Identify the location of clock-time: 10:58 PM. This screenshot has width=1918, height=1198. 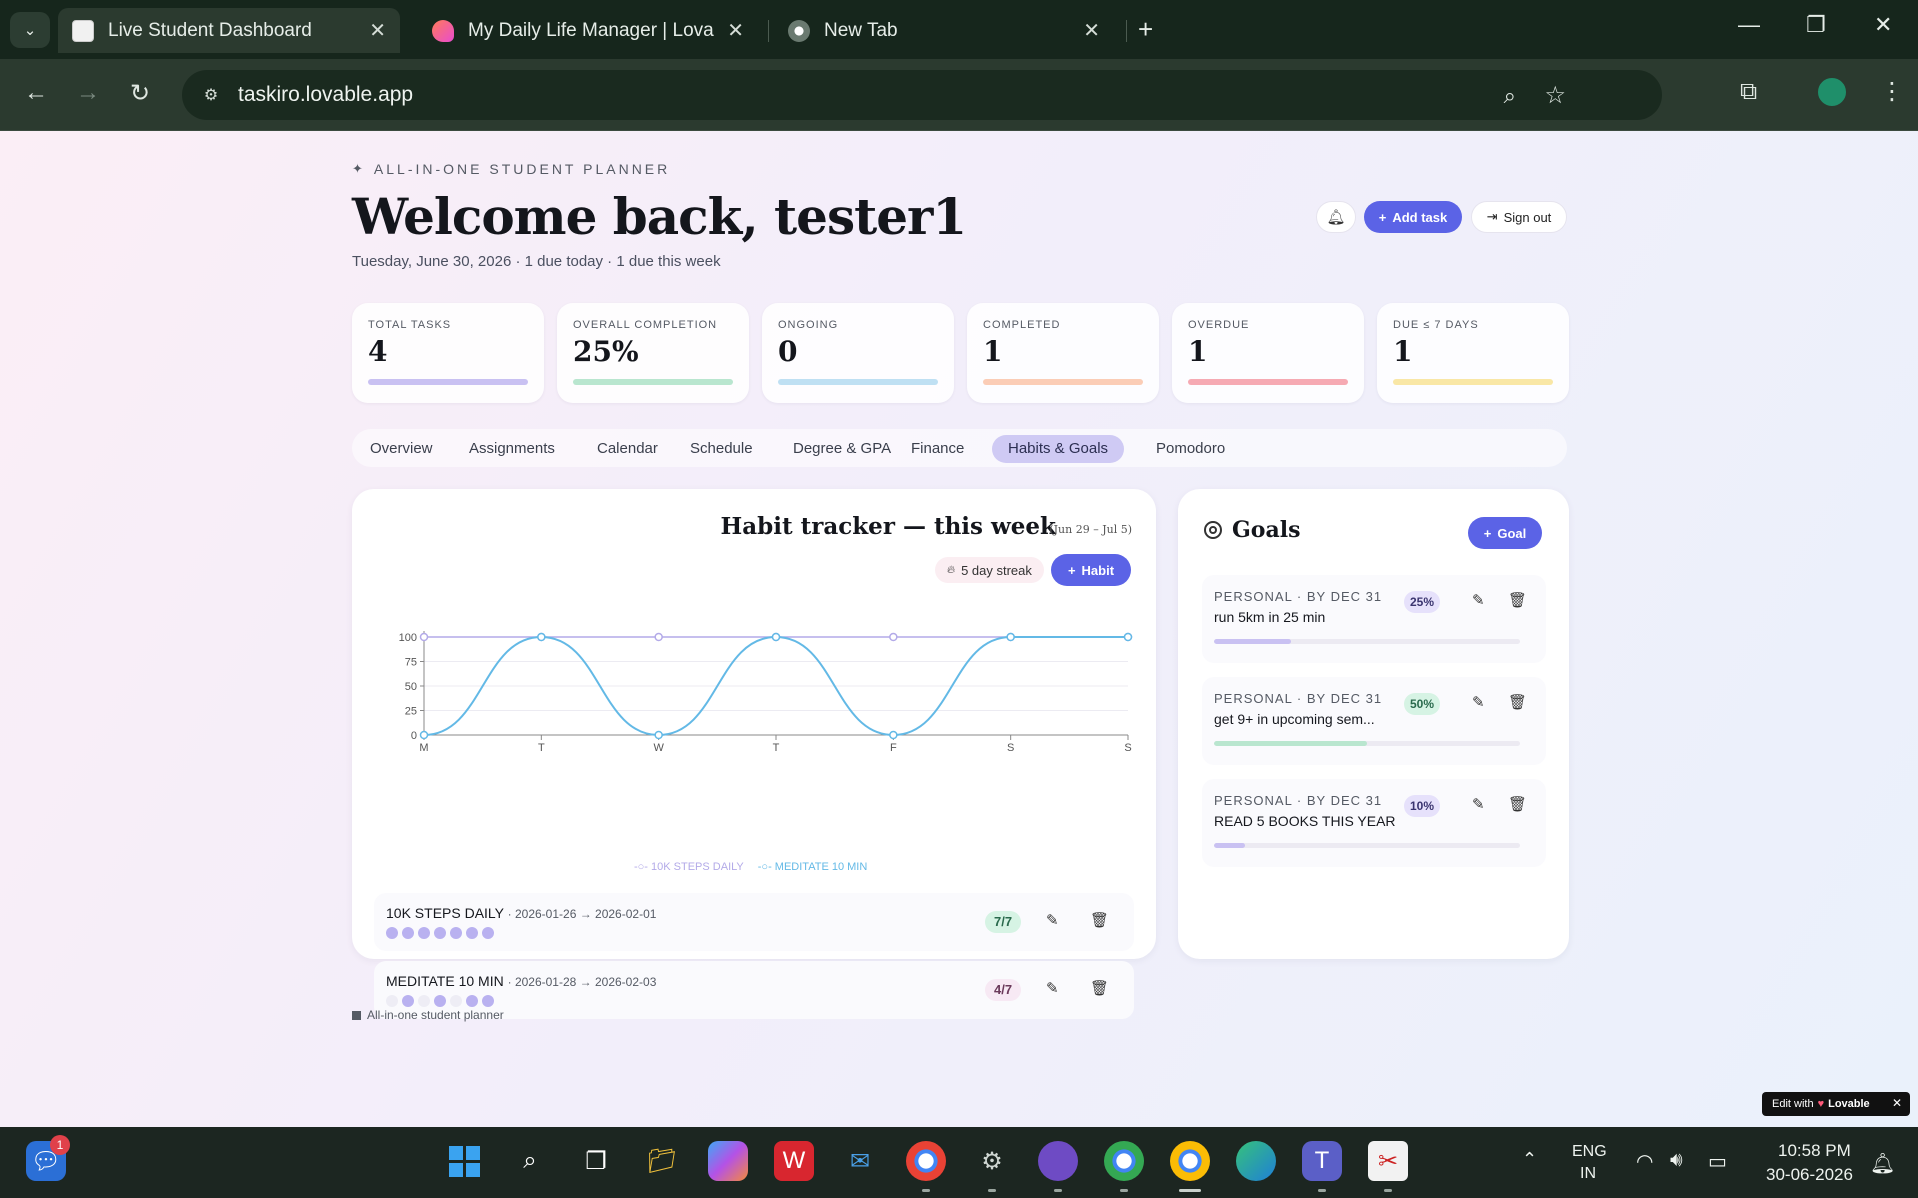
(1814, 1151).